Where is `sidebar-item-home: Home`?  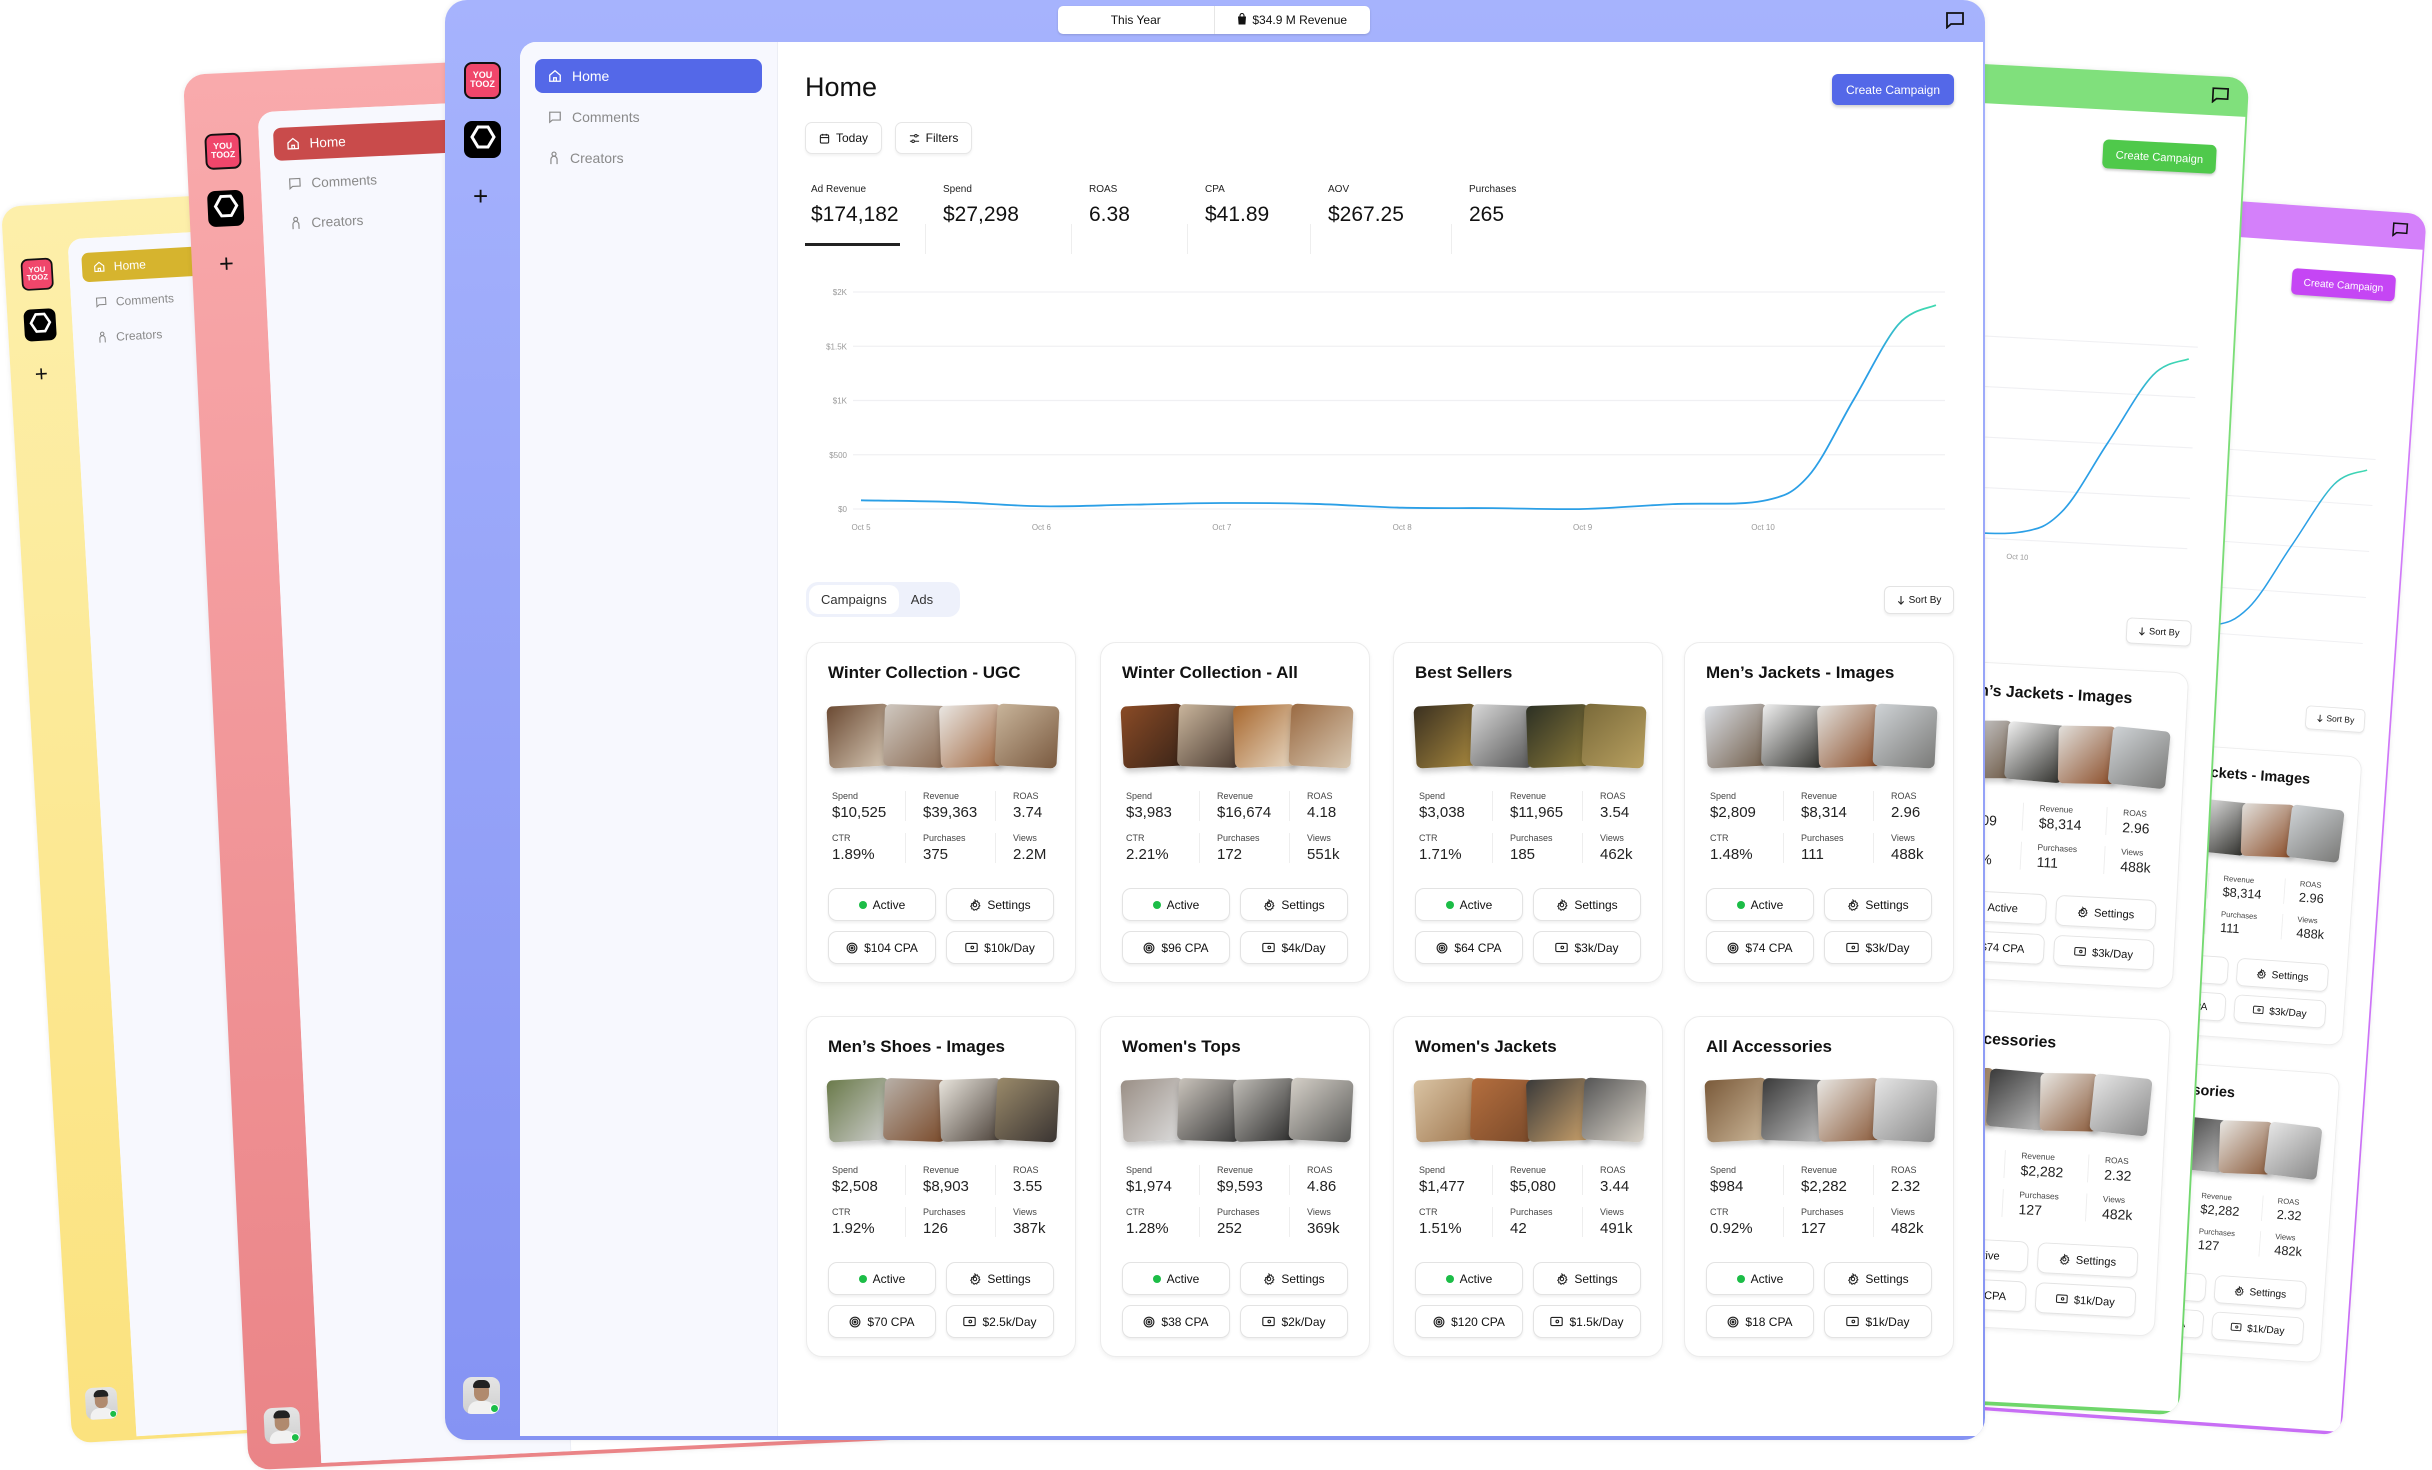
sidebar-item-home: Home is located at coordinates (648, 76).